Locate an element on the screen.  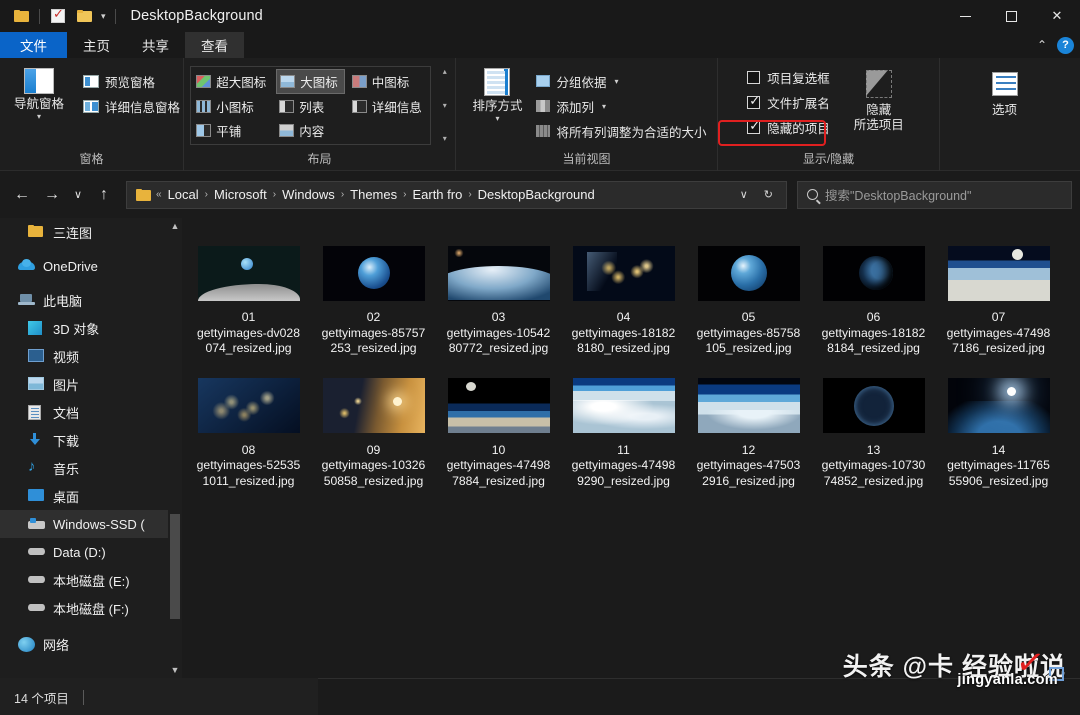
layout-tiles: 平铺 is located at coordinates (232, 130).